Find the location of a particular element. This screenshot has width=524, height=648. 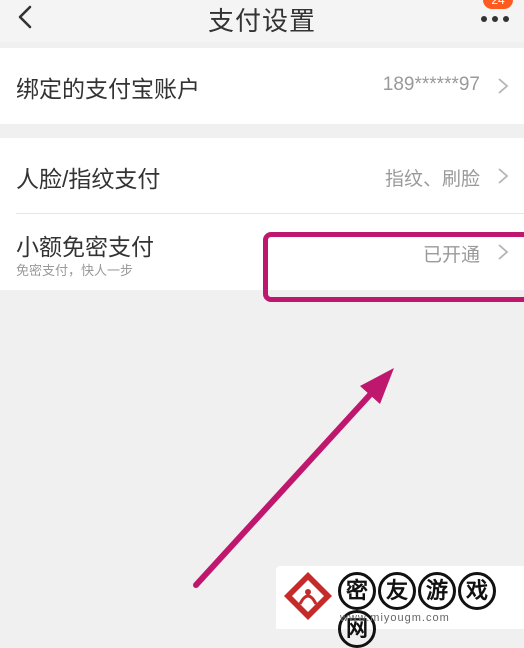

alipay-account-row: 绑定的支付宝账户 189******97 is located at coordinates (262, 86).